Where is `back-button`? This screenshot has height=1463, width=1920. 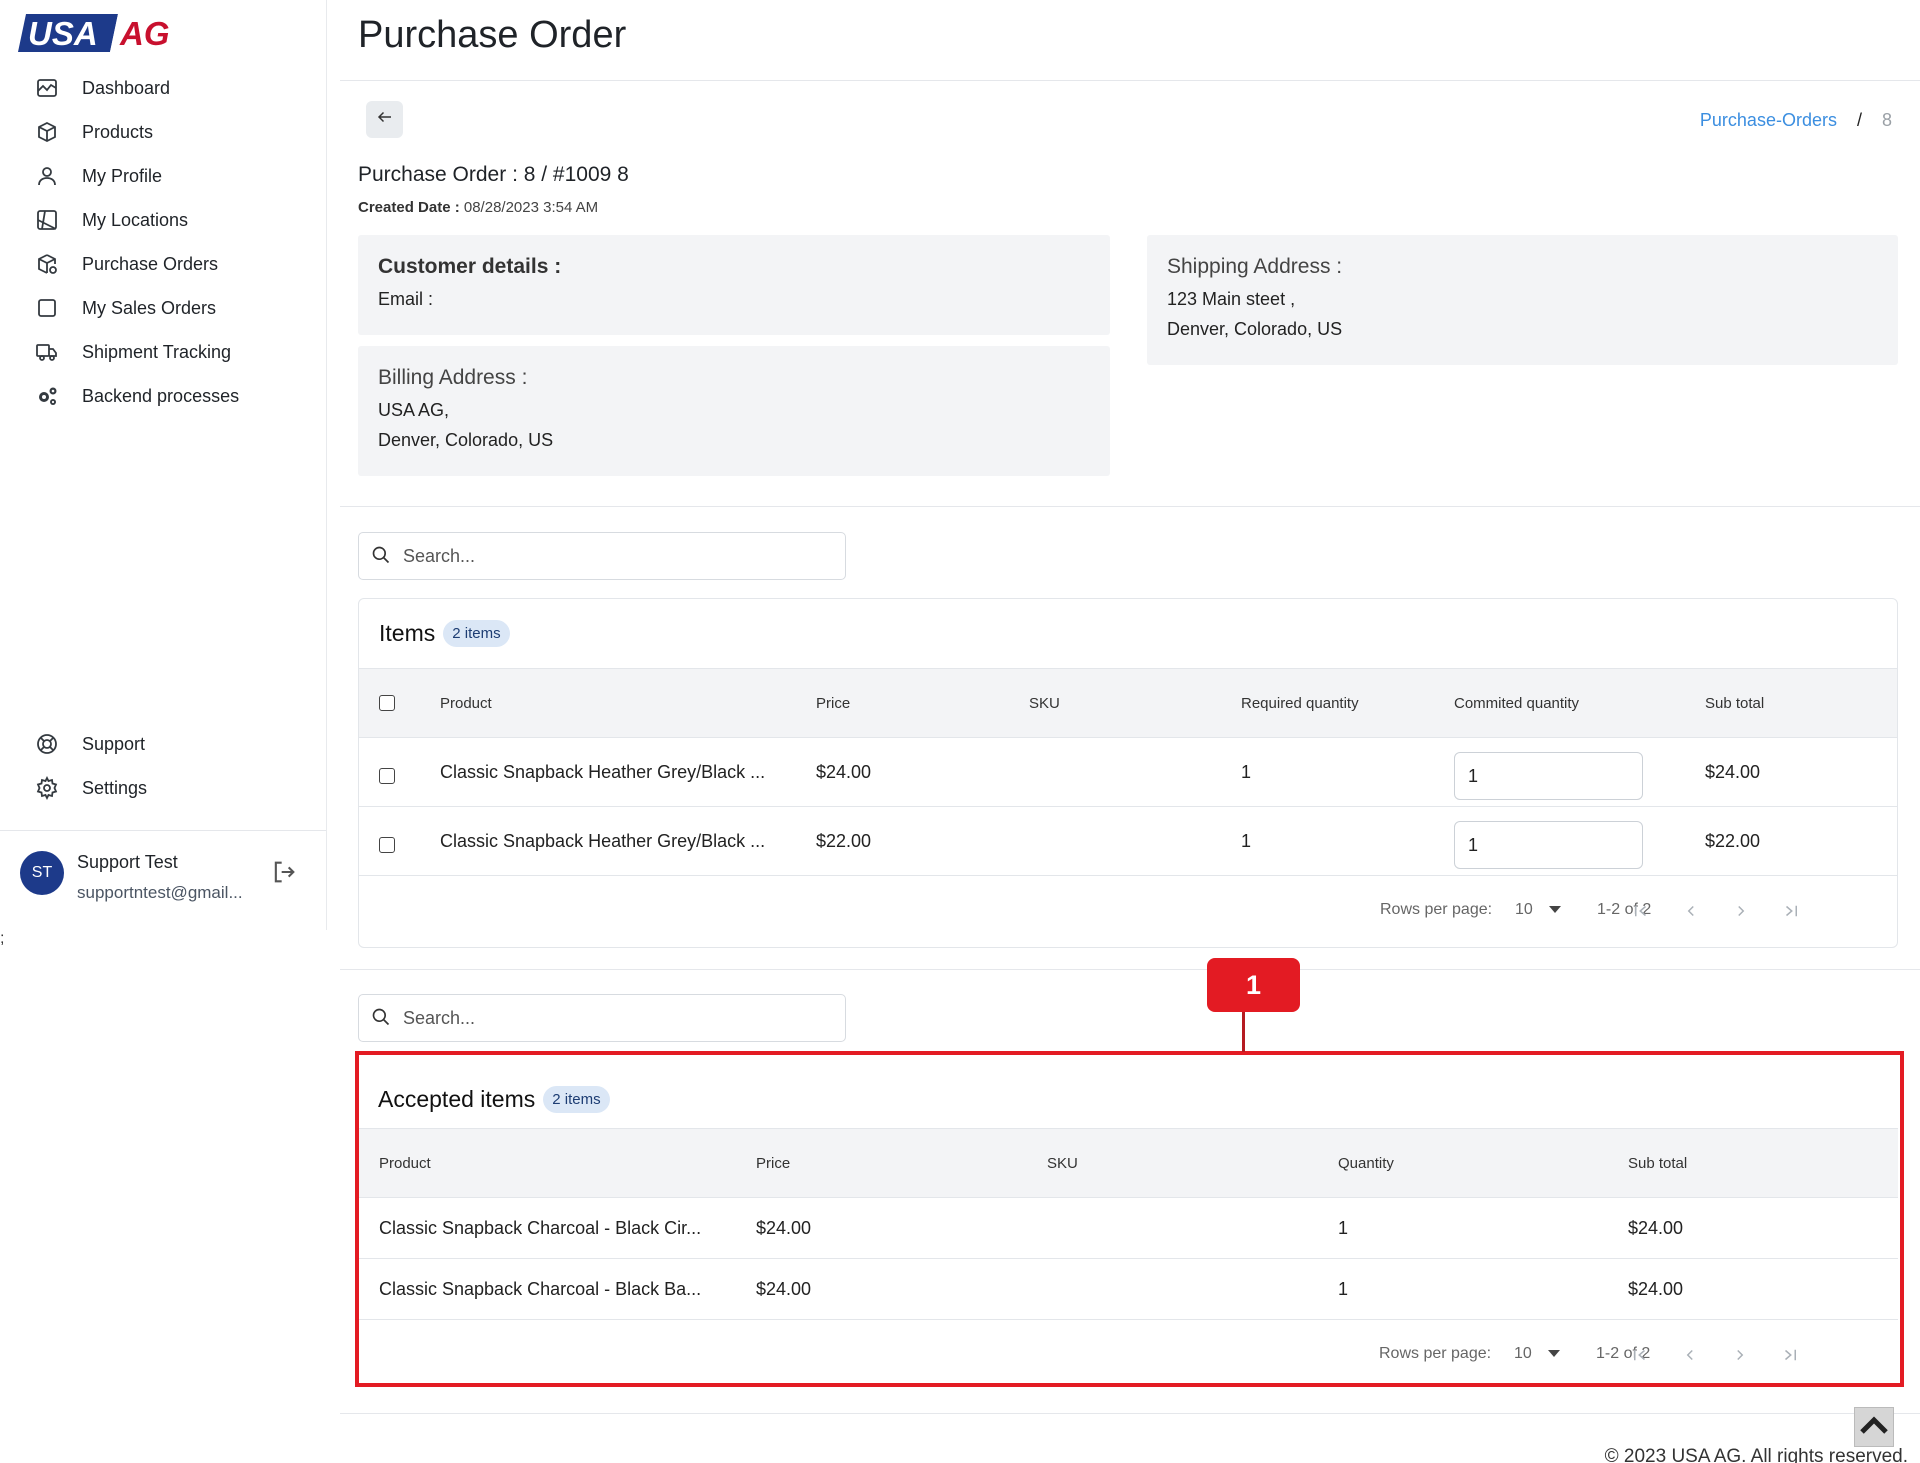 back-button is located at coordinates (384, 119).